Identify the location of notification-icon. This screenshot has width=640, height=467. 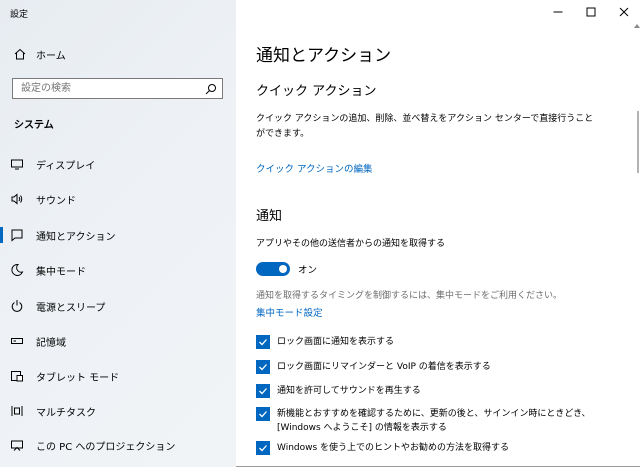
(17, 235).